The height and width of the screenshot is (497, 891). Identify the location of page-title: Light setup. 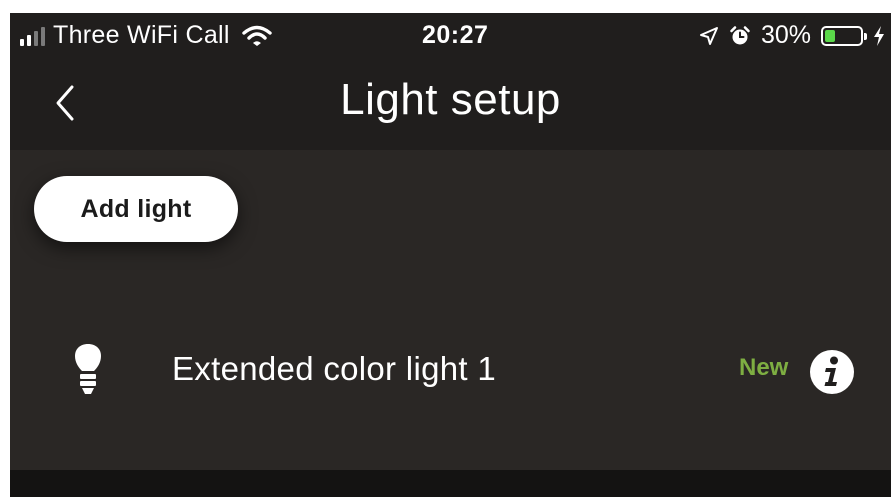
(450, 99).